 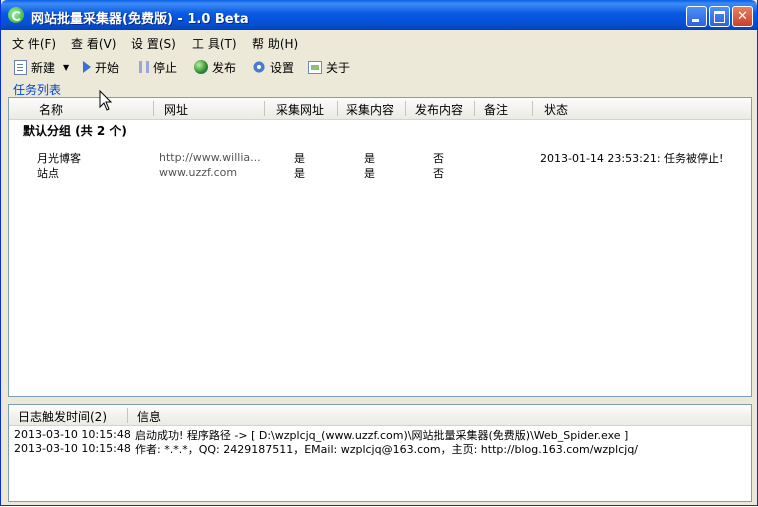 I want to click on close-button: ✕, so click(x=742, y=16).